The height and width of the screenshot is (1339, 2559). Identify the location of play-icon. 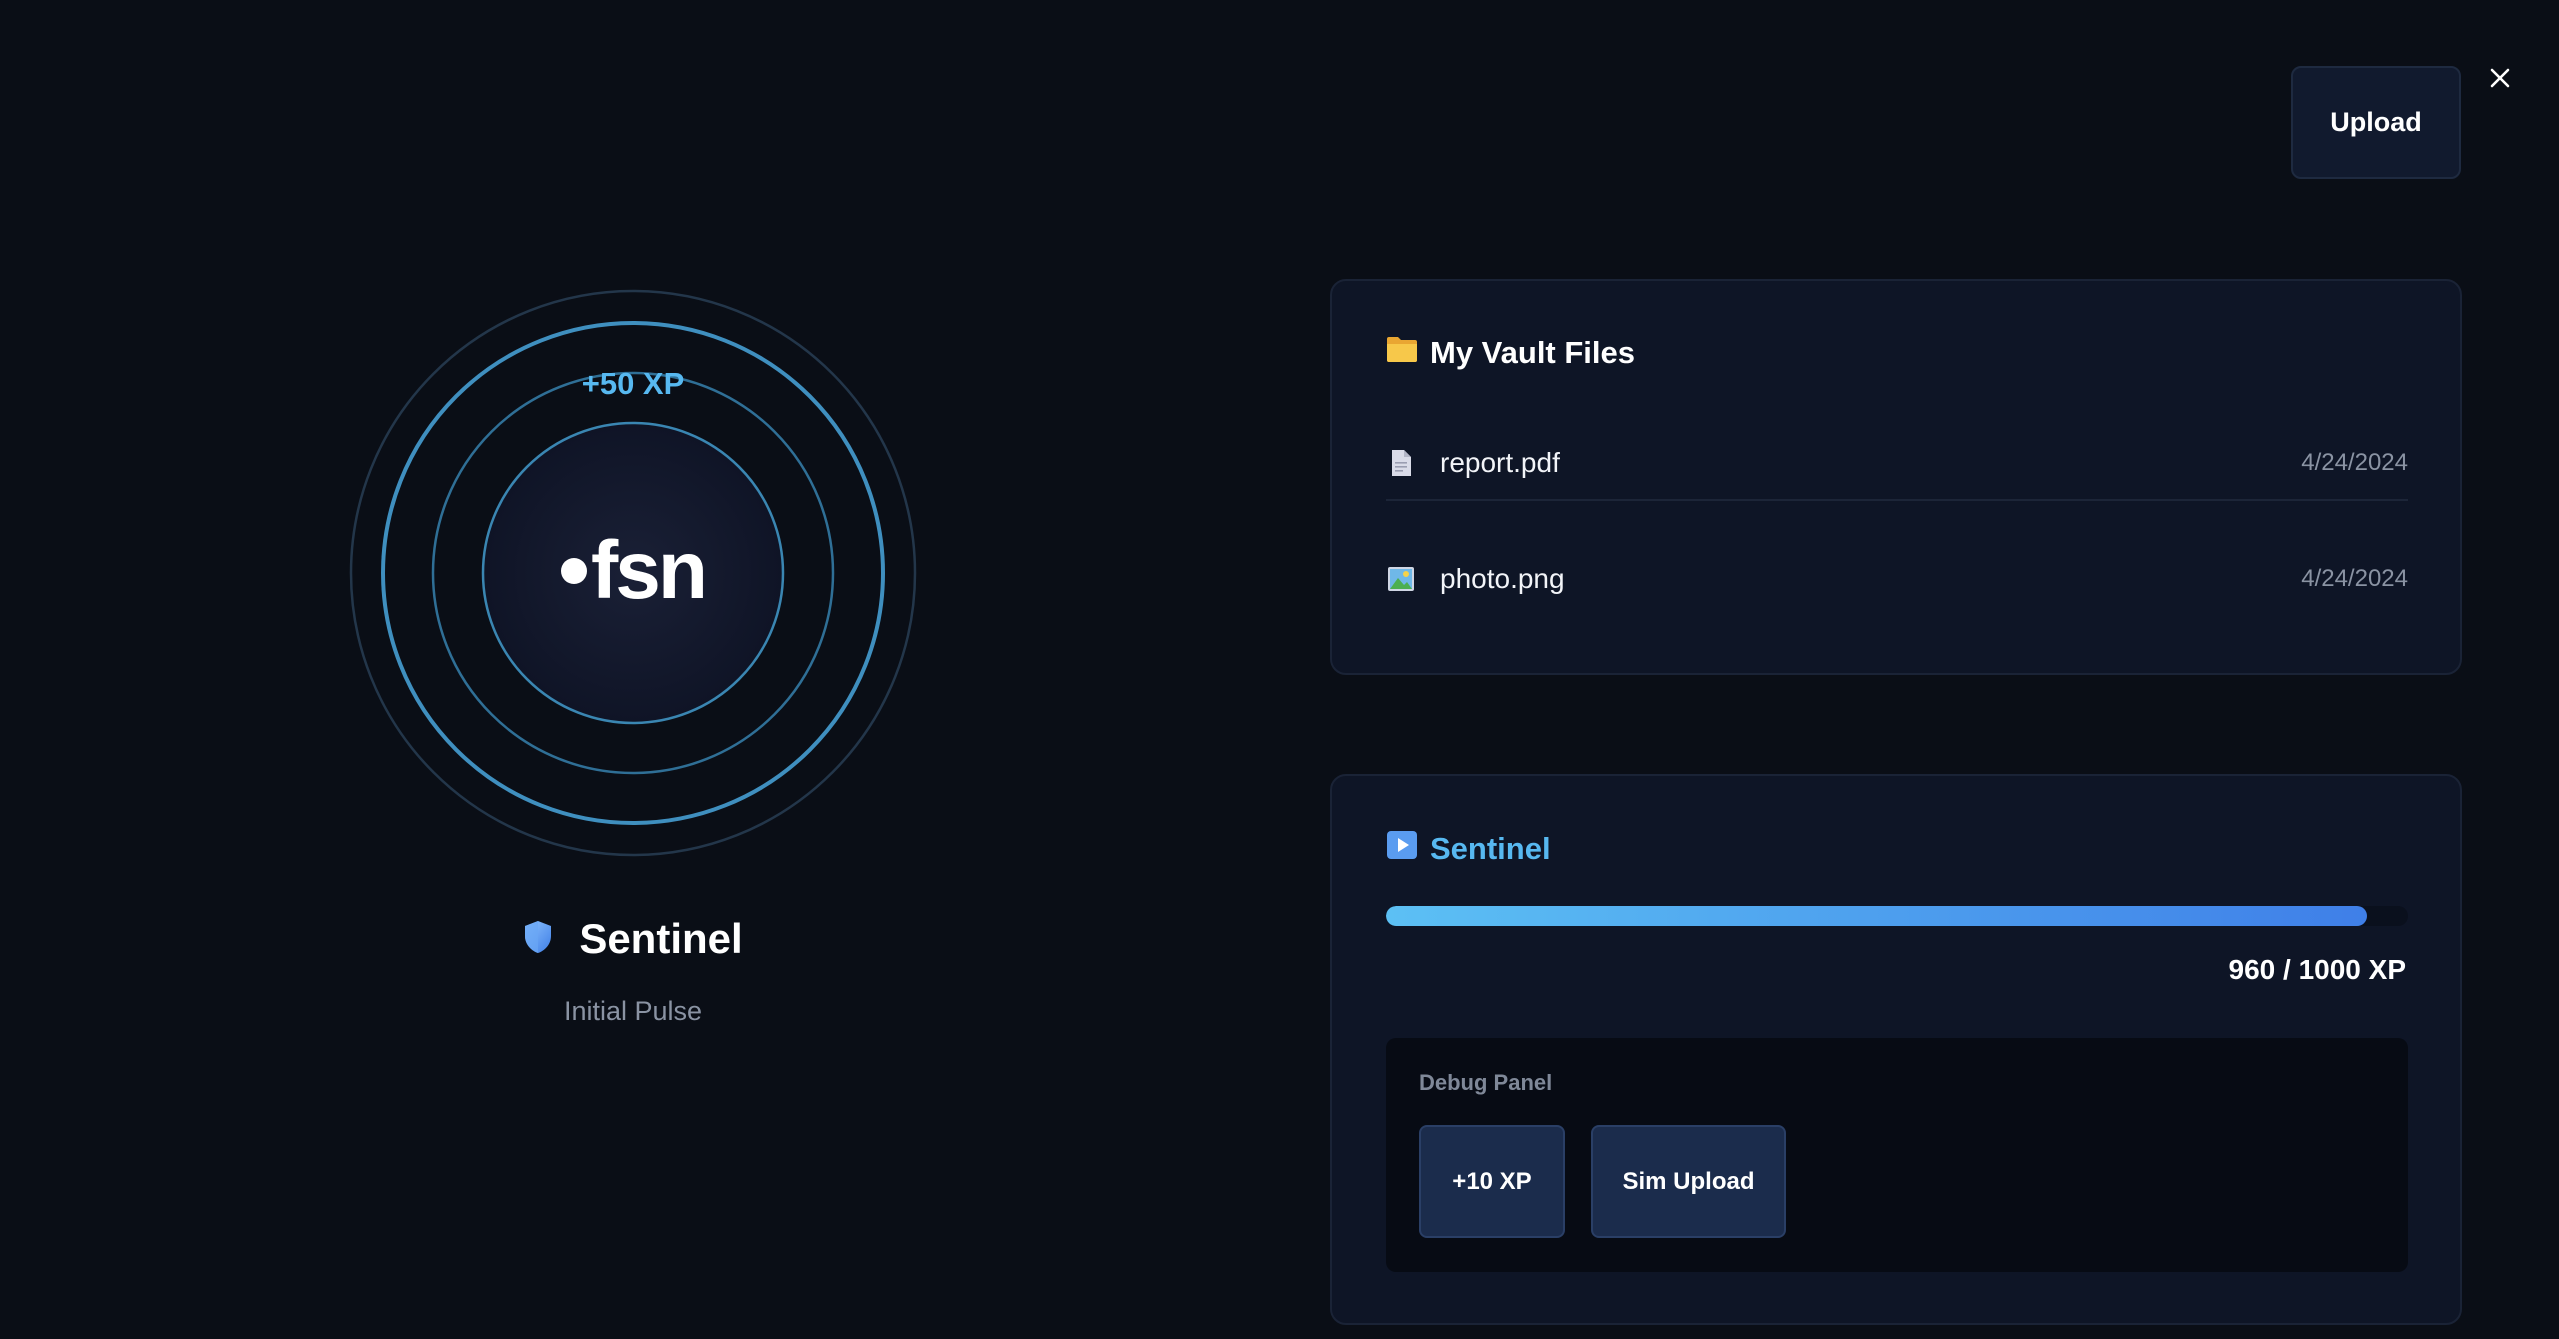
(1402, 849).